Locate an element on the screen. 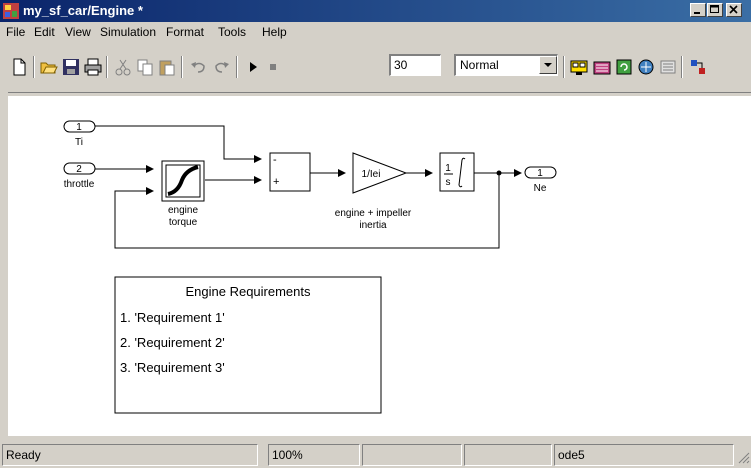  outport-ne-number: 1 is located at coordinates (540, 173).